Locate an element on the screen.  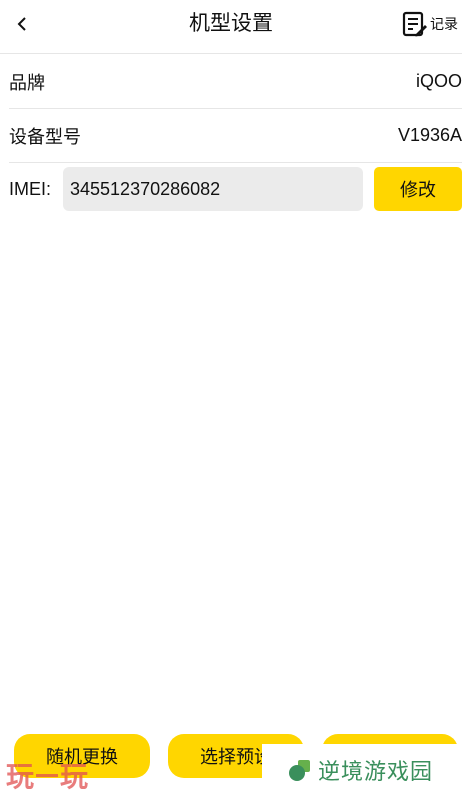
header-bar: 机型设置 记录 is located at coordinates (231, 27).